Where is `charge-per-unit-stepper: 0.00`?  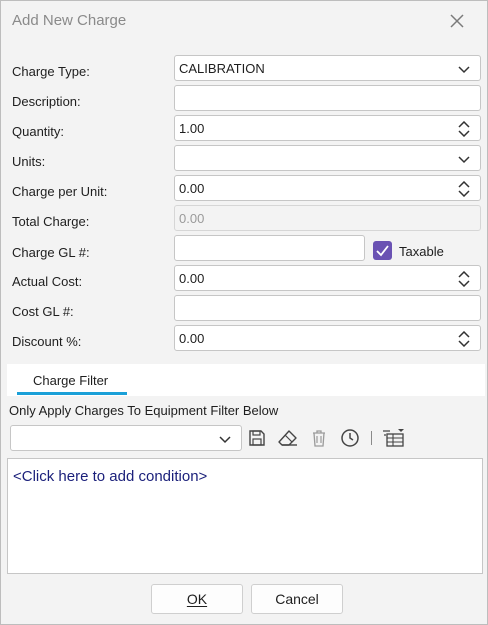
charge-per-unit-stepper: 0.00 is located at coordinates (327, 188).